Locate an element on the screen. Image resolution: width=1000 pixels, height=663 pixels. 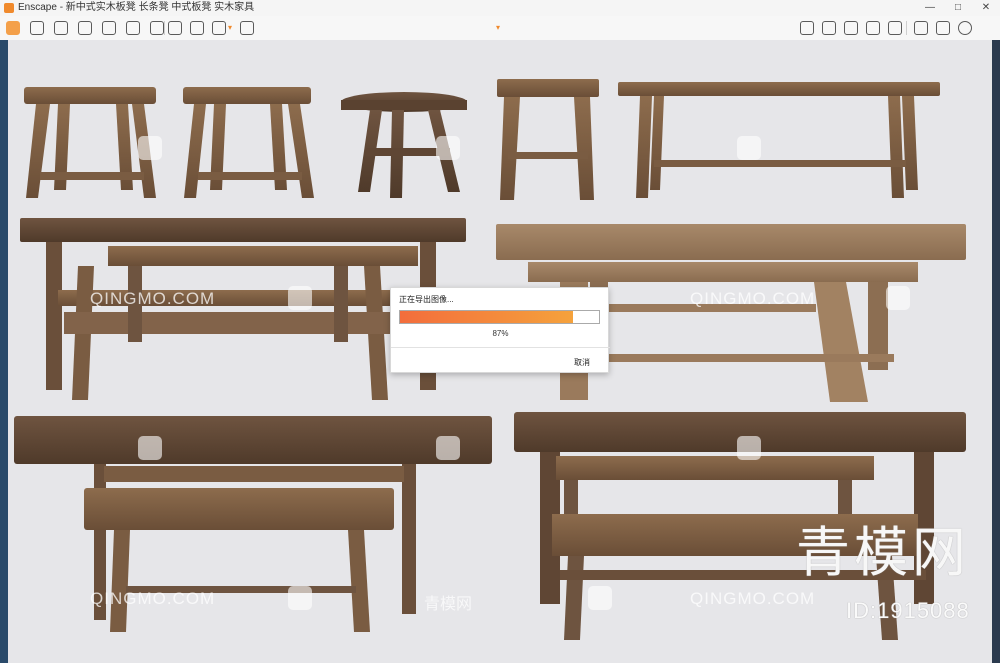
enscape-icon is located at coordinates (9, 8).